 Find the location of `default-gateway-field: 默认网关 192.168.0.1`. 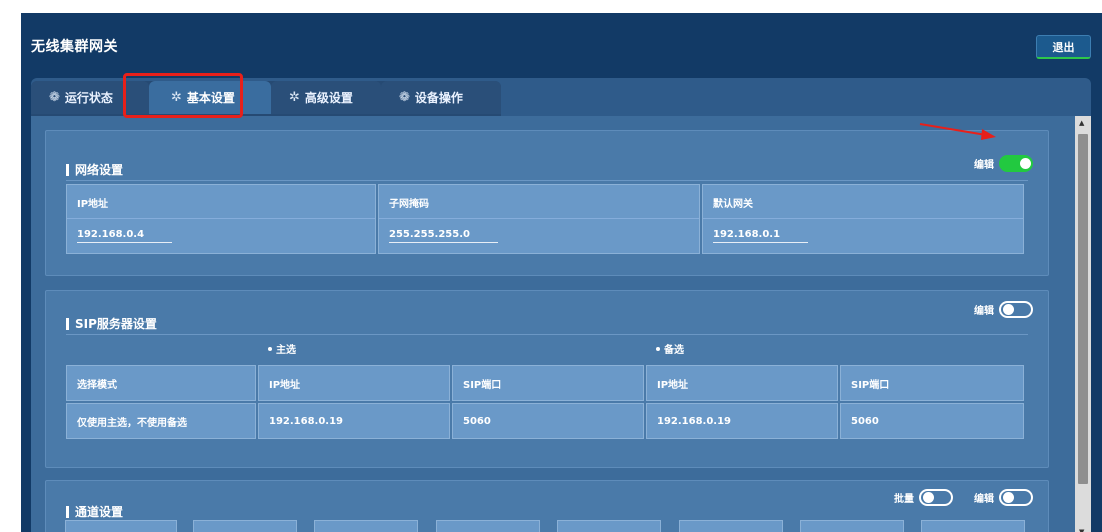

default-gateway-field: 默认网关 192.168.0.1 is located at coordinates (863, 219).